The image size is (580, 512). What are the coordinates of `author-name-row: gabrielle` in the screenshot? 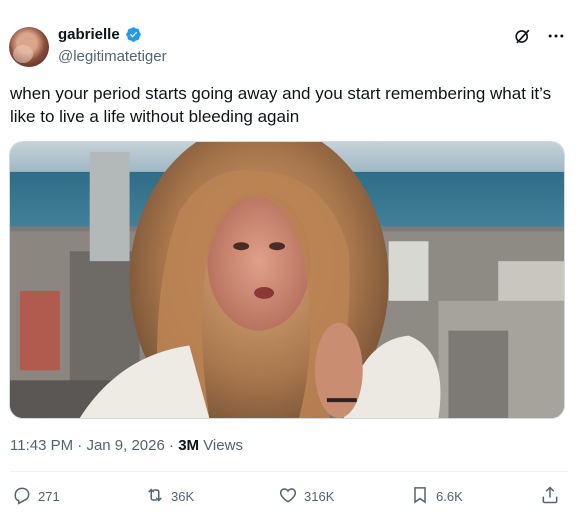 It's located at (100, 34).